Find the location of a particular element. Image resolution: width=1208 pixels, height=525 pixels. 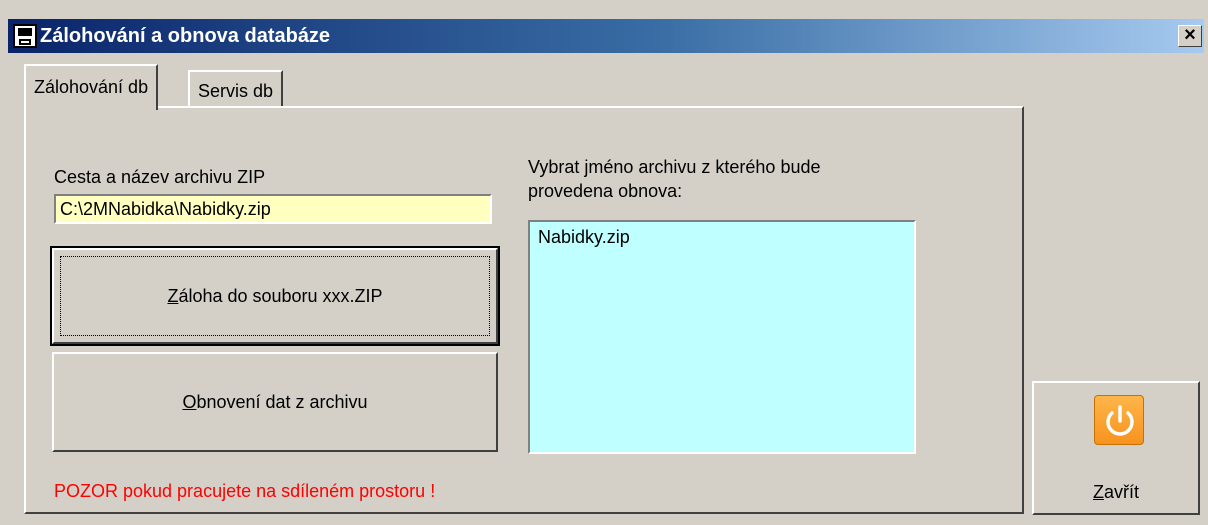

restore-button-label: Obnovení dat z archivu is located at coordinates (275, 402).